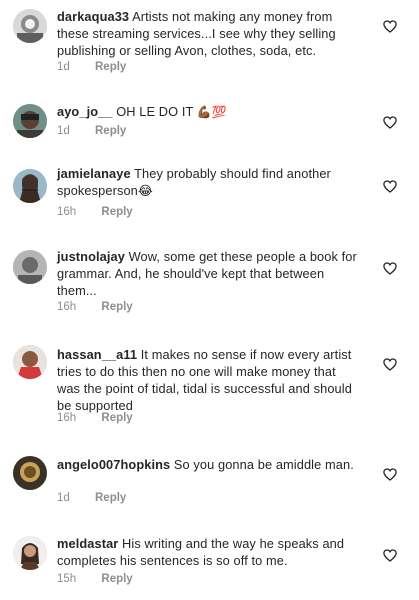 Image resolution: width=419 pixels, height=600 pixels. I want to click on comment-time: 15h, so click(67, 579).